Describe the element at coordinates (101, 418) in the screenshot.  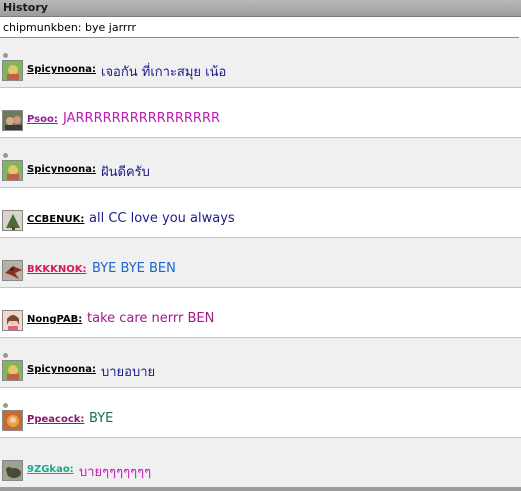
I see `message-text: BYE` at that location.